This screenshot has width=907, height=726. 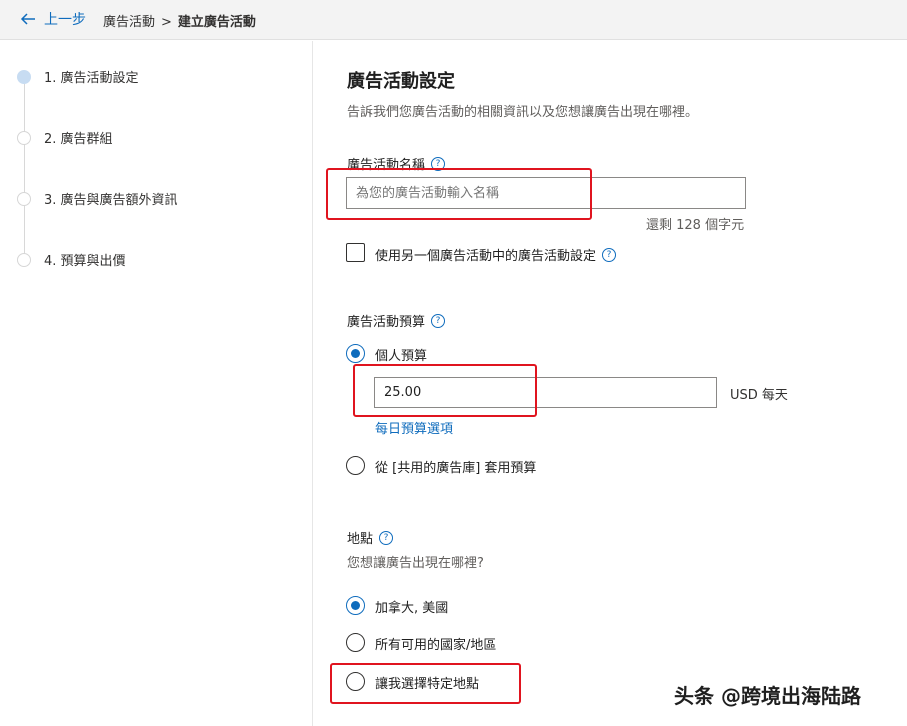 I want to click on location-canada-us-label: 加拿大, 美國, so click(x=412, y=608).